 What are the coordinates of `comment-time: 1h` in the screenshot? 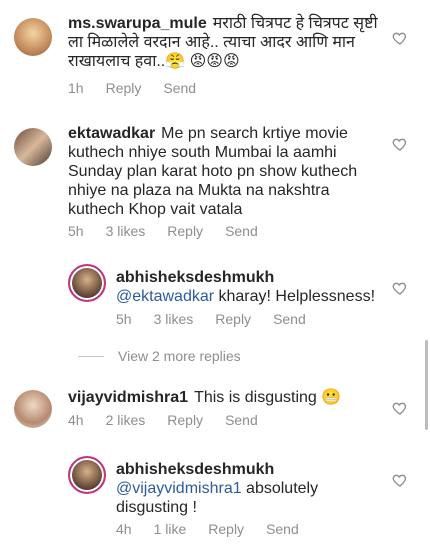 It's located at (76, 88).